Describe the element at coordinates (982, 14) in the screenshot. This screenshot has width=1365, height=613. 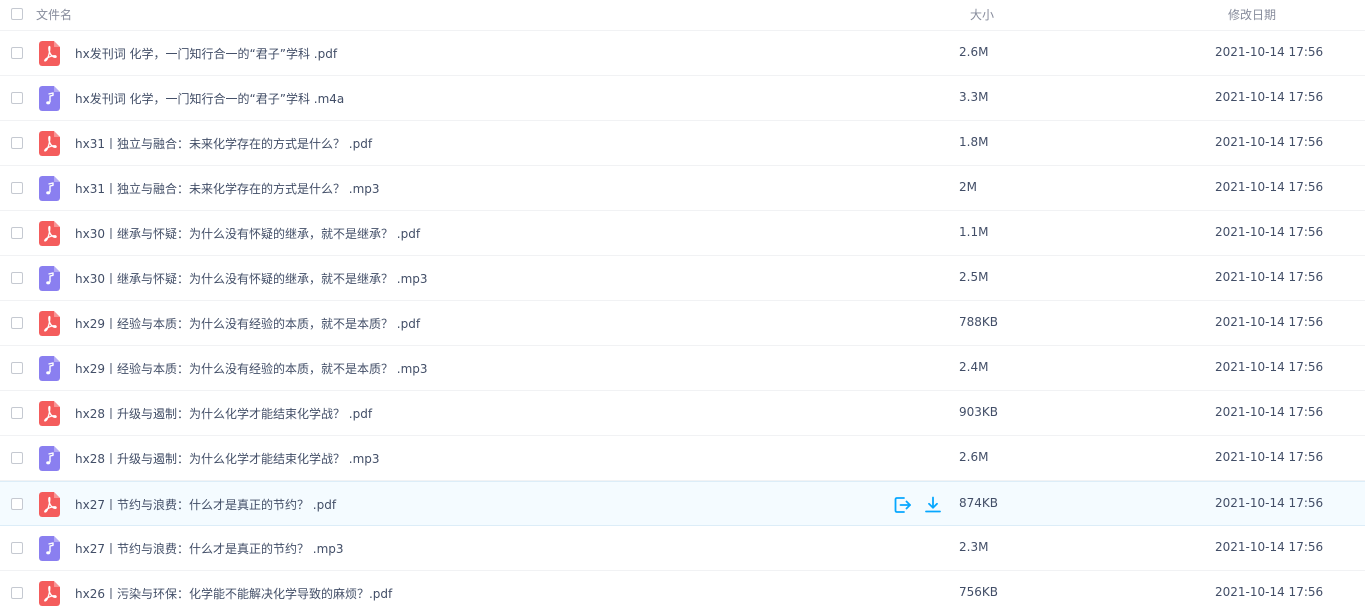
I see `column-header-size: 大小` at that location.